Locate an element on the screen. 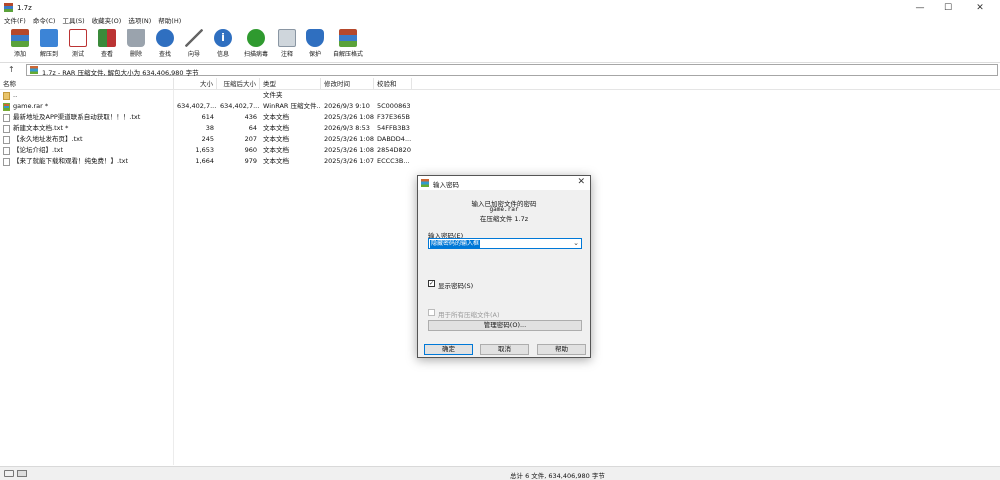 Image resolution: width=1000 pixels, height=480 pixels. menu-file: 文件(F) is located at coordinates (15, 21).